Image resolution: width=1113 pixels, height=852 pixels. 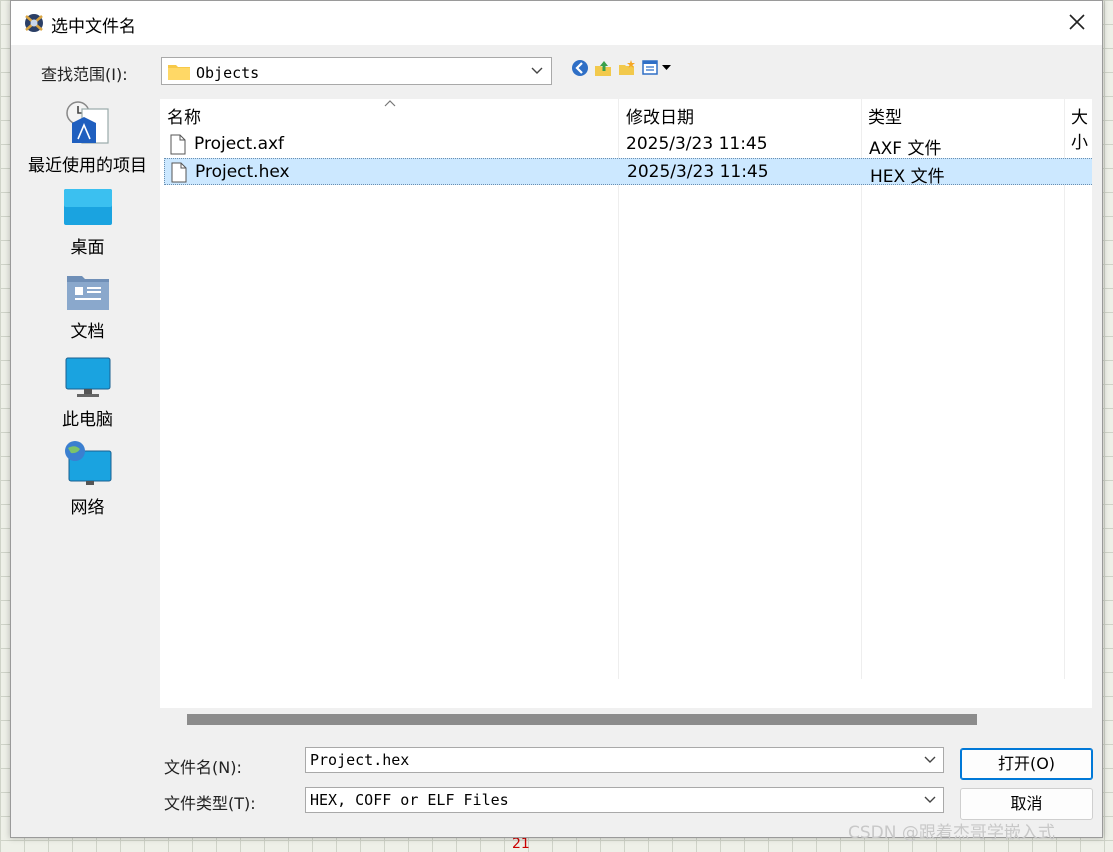 I want to click on file-row: Project.axf 2025/3/23 11:45 AXF 文件, so click(x=628, y=145).